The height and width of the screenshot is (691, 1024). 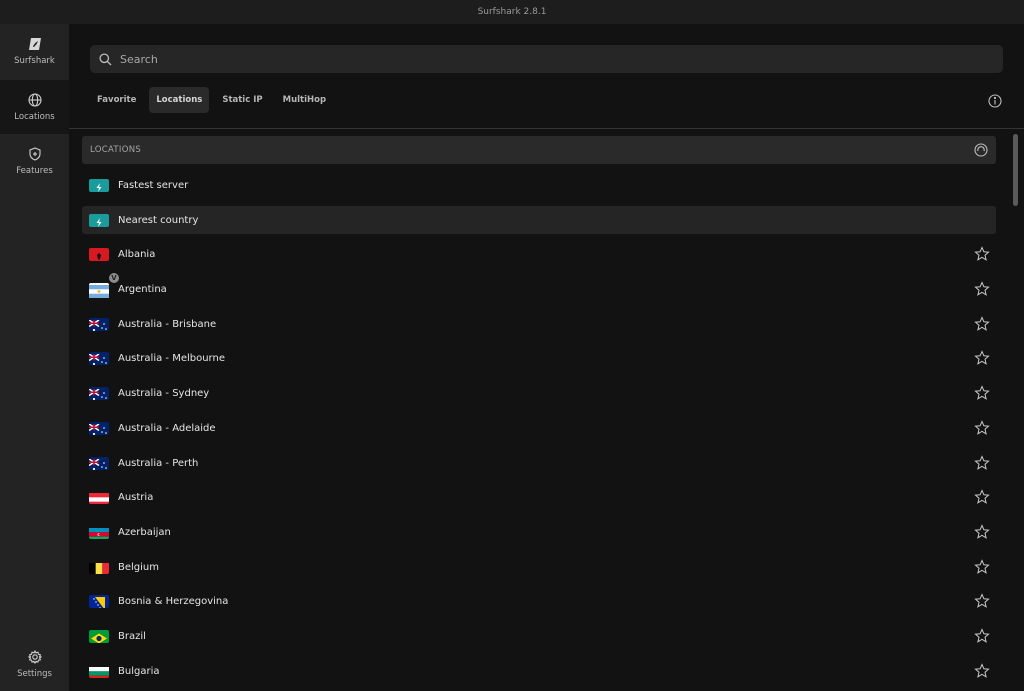 I want to click on tab-multihop: MultiHop, so click(x=304, y=100).